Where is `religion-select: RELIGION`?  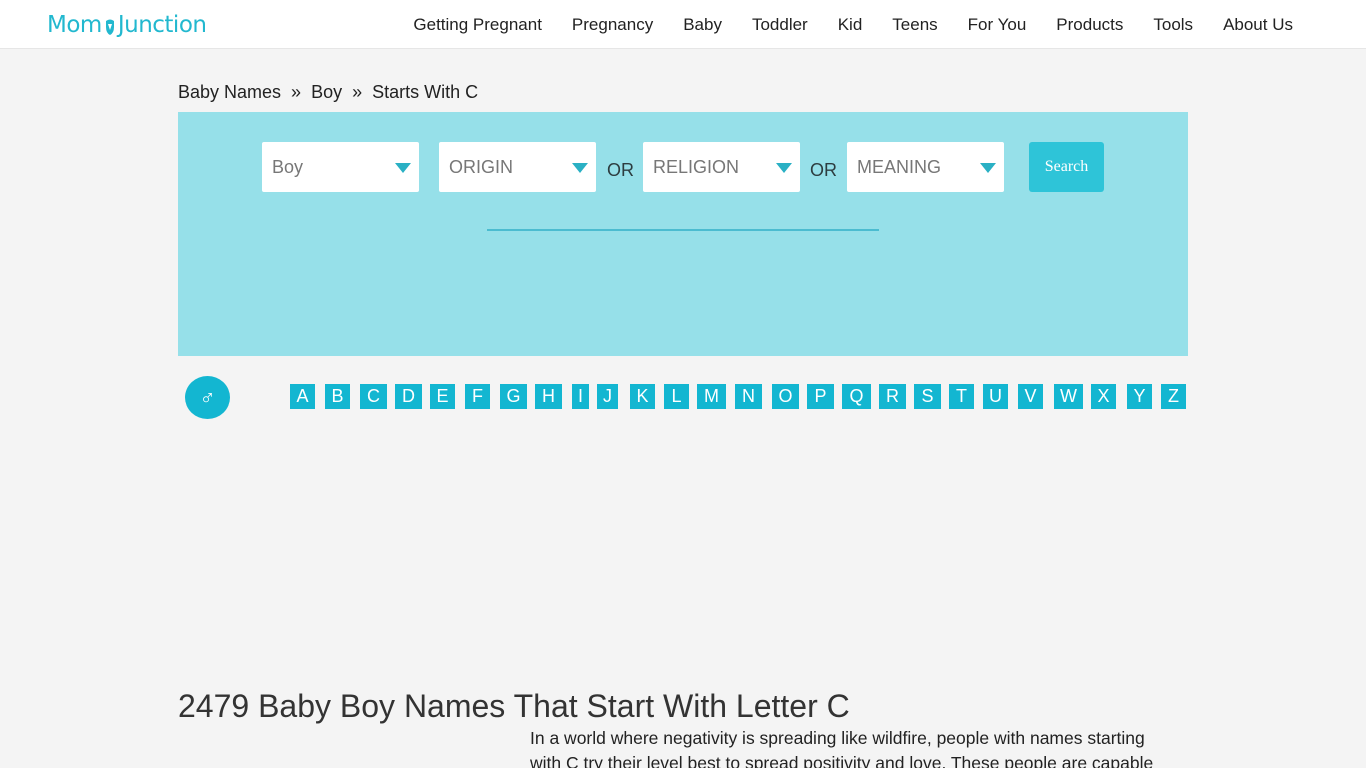 religion-select: RELIGION is located at coordinates (721, 167).